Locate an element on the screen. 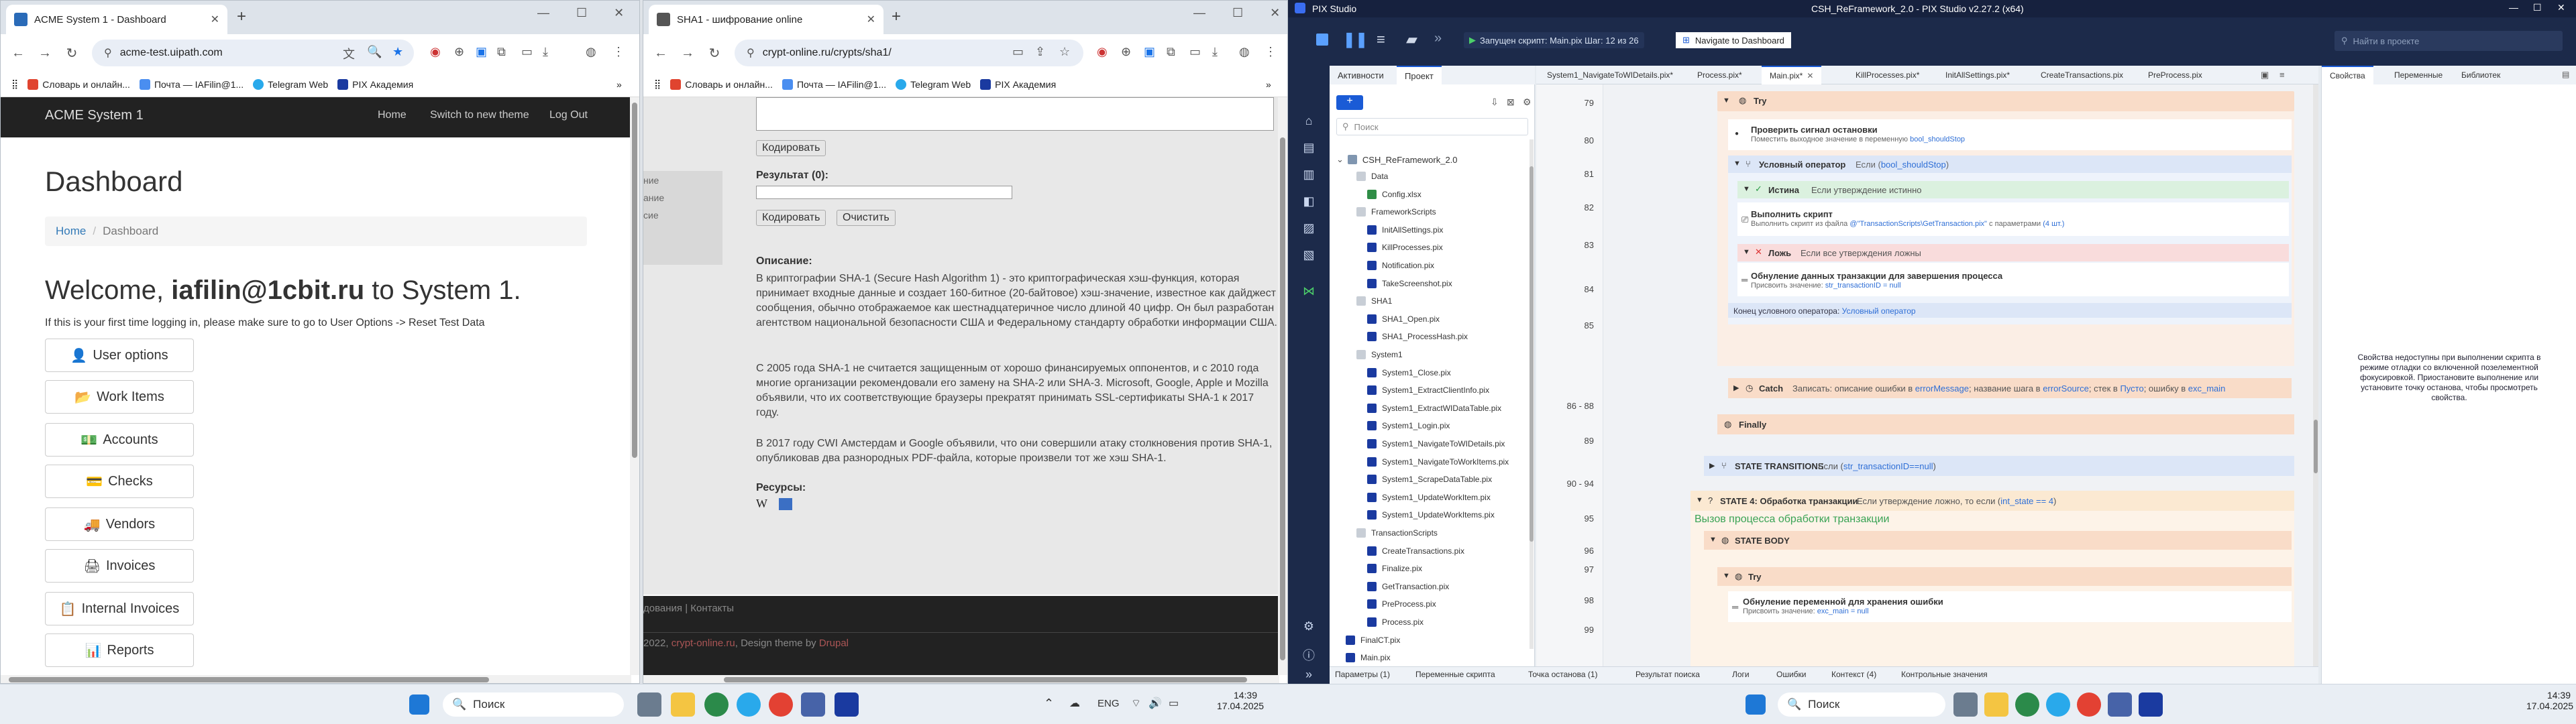 Image resolution: width=2576 pixels, height=724 pixels. bottom-tab: Результат поиска is located at coordinates (1667, 674).